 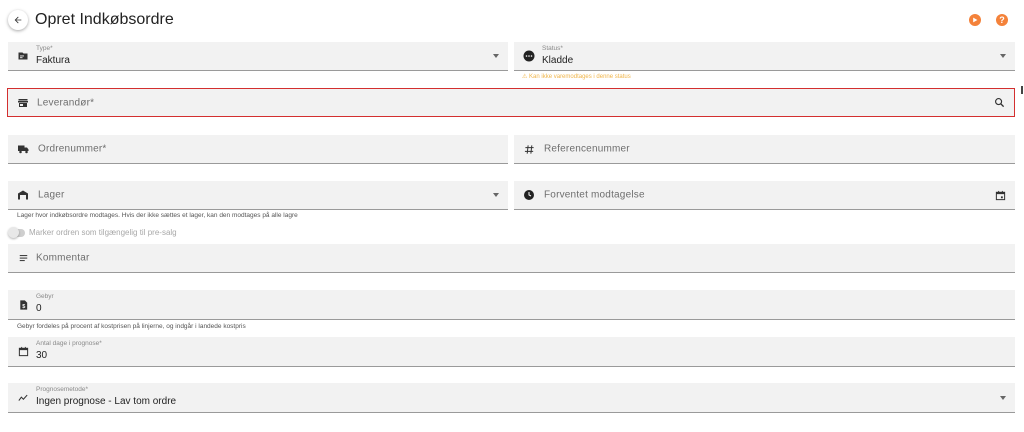 I want to click on supplier-placeholder: Leverandør*, so click(x=66, y=102).